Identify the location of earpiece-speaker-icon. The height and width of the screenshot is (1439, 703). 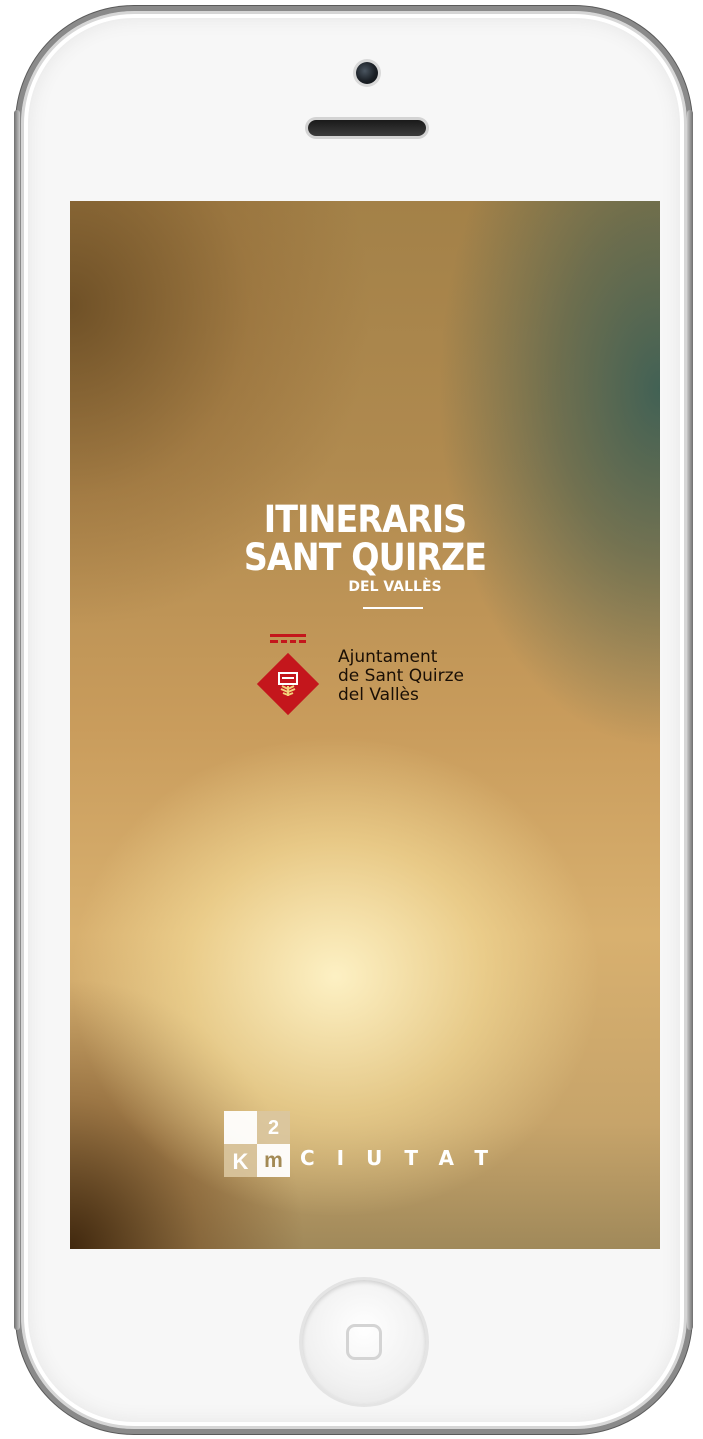
(367, 128).